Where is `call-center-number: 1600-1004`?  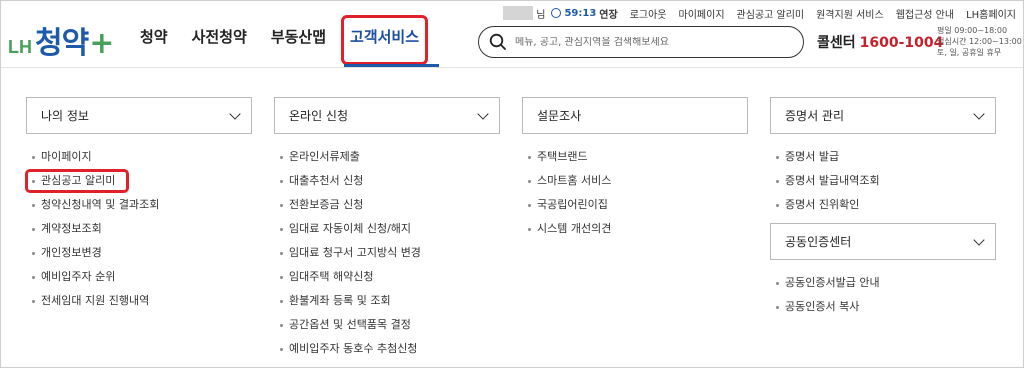
call-center-number: 1600-1004 is located at coordinates (902, 43).